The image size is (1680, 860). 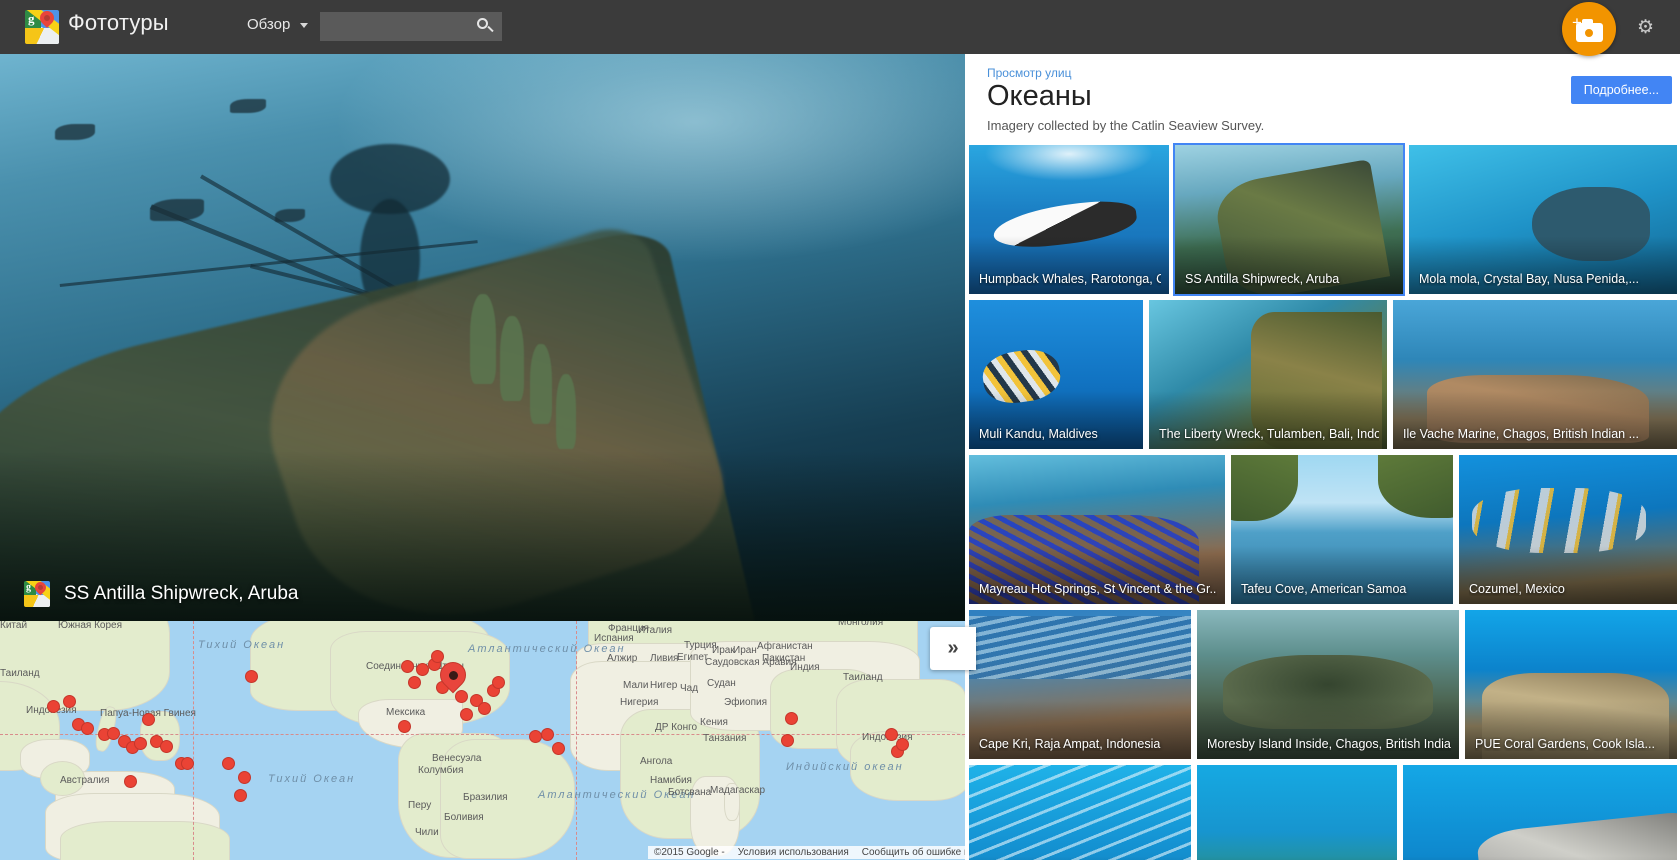 What do you see at coordinates (1589, 29) in the screenshot?
I see `add-photo-camera-button: +` at bounding box center [1589, 29].